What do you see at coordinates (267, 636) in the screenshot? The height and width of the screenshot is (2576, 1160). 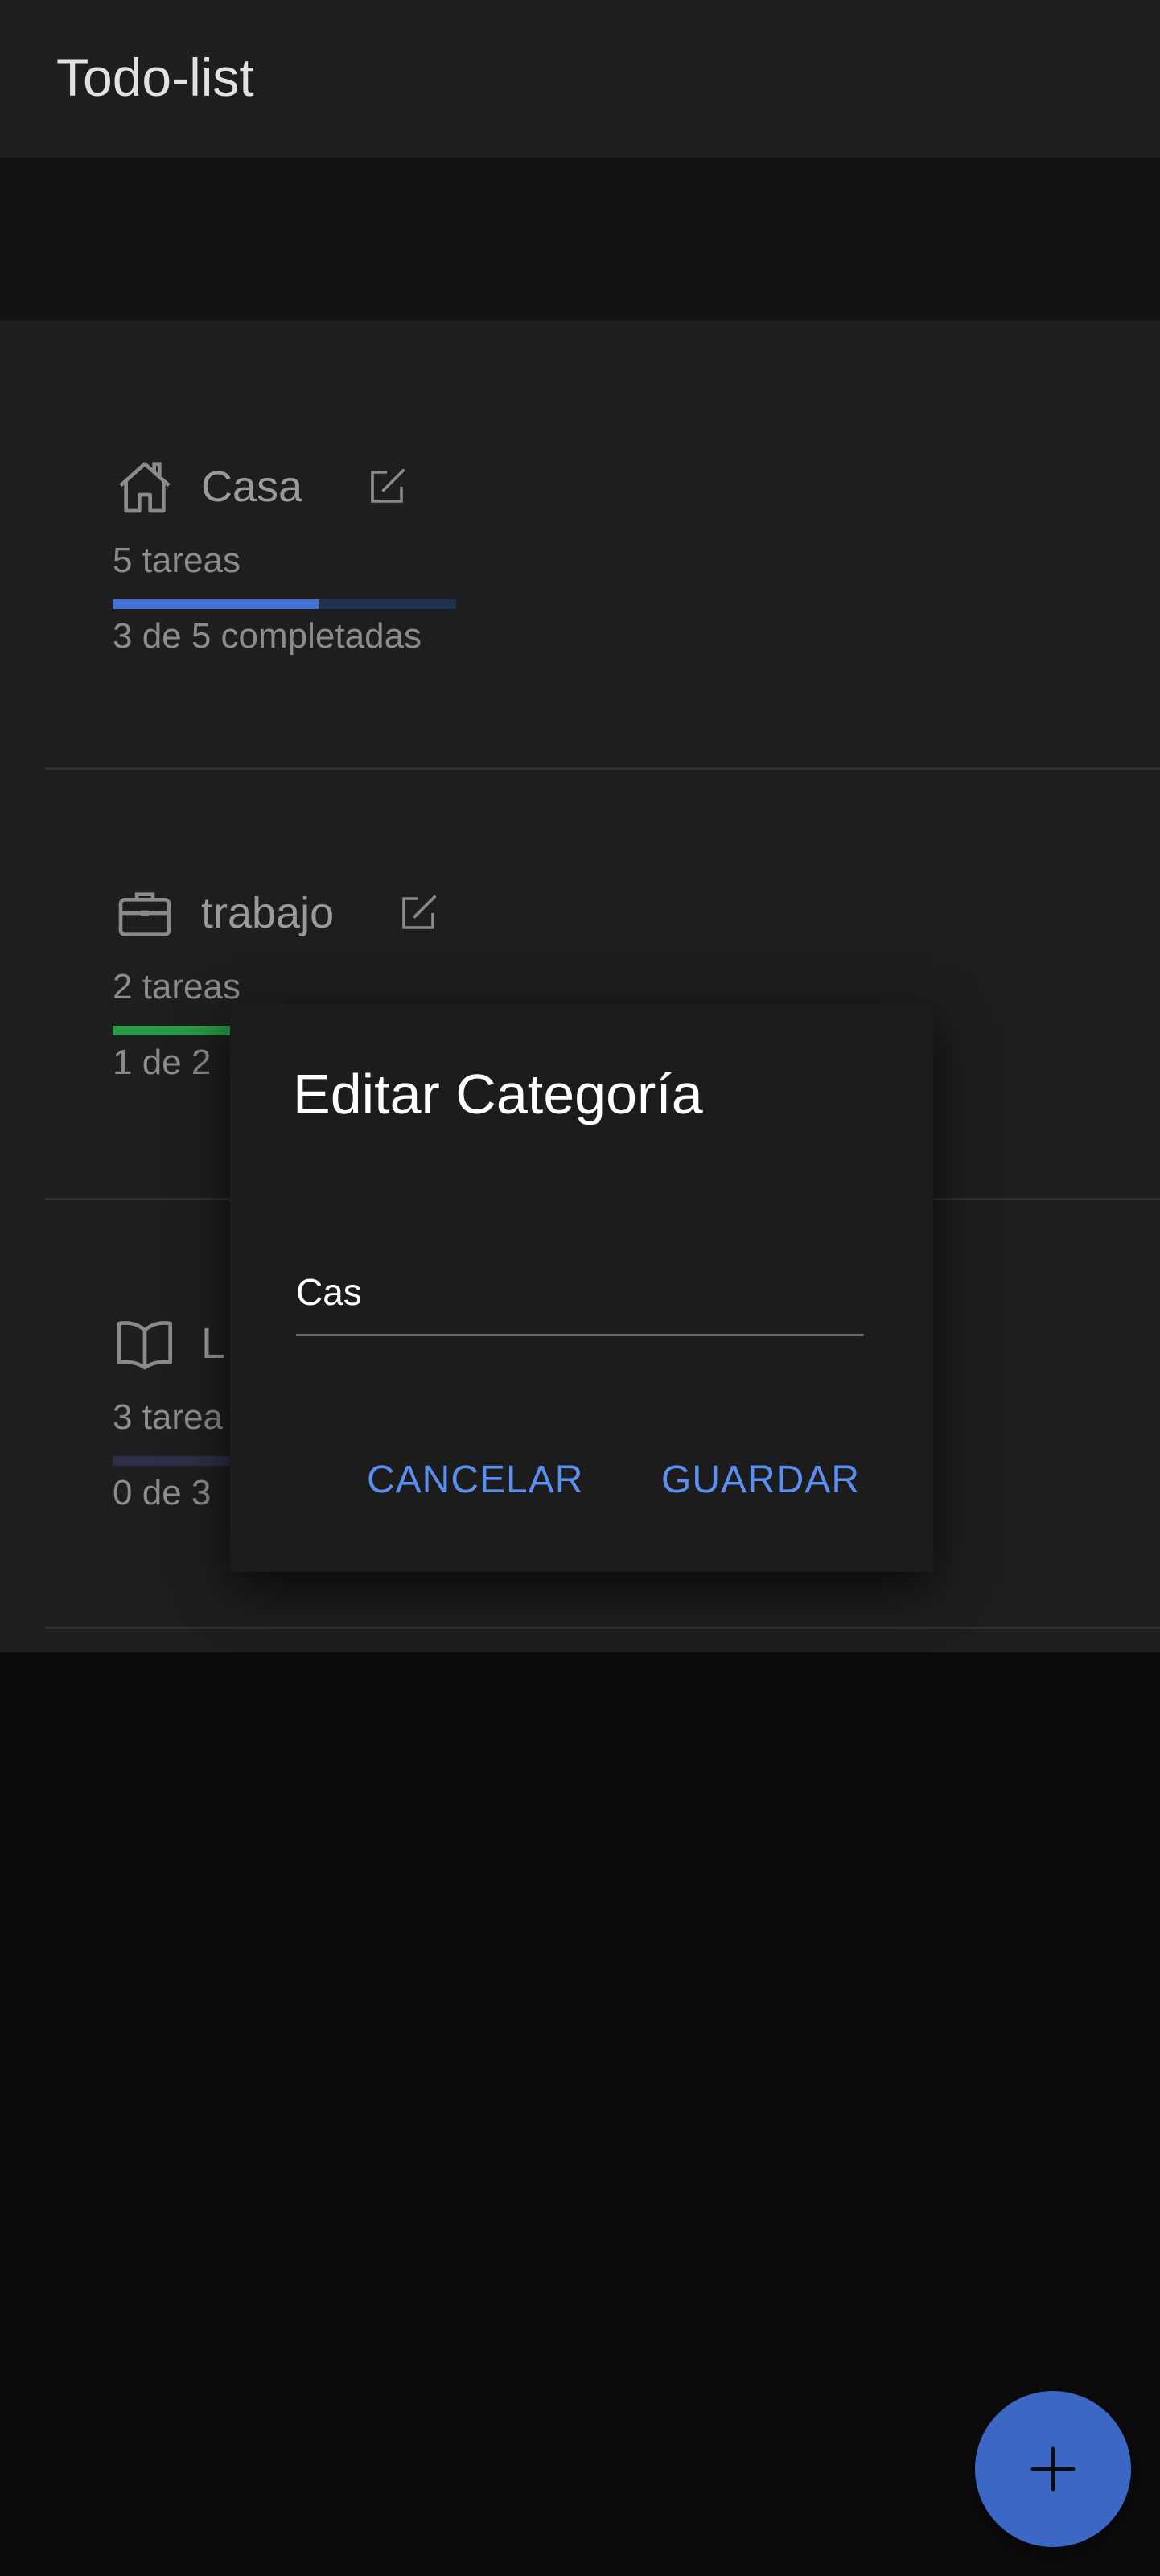 I see `completed-label: 3 de 5 completadas` at bounding box center [267, 636].